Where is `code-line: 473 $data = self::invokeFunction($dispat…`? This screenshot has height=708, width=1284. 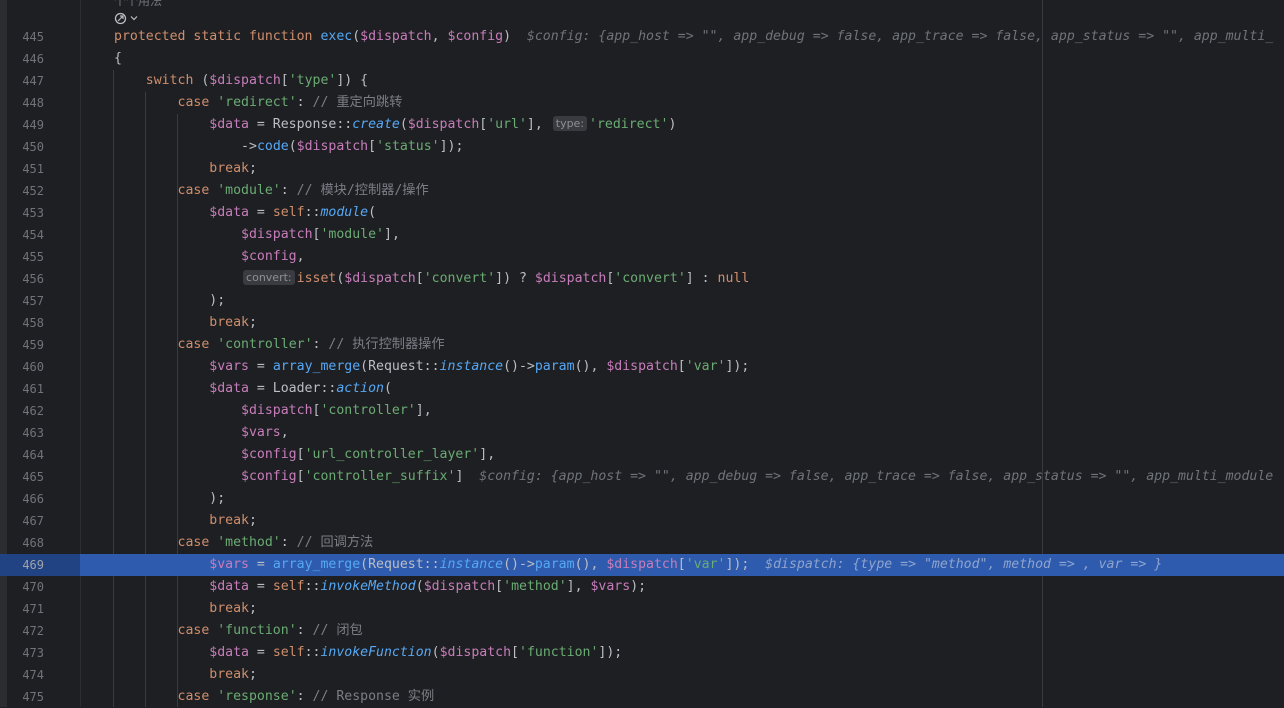 code-line: 473 $data = self::invokeFunction($dispat… is located at coordinates (642, 653).